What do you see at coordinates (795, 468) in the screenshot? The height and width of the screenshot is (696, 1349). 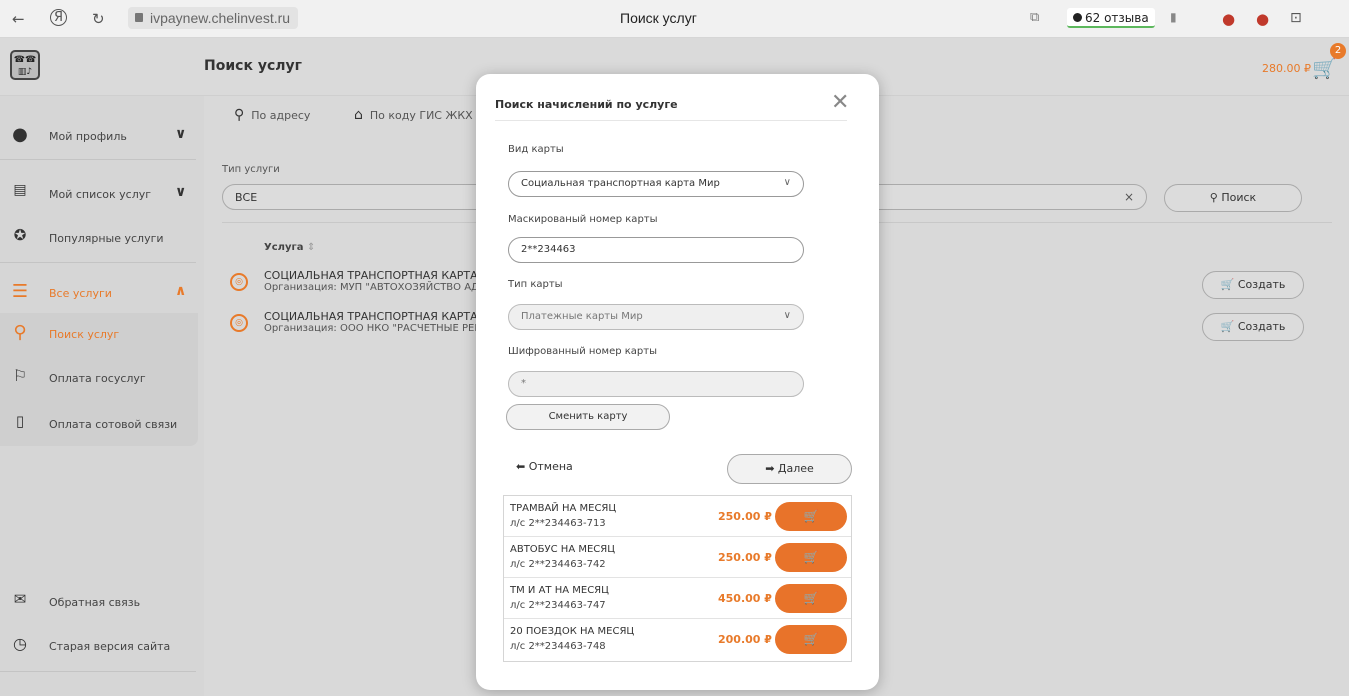 I see `next-button-label: Далее` at bounding box center [795, 468].